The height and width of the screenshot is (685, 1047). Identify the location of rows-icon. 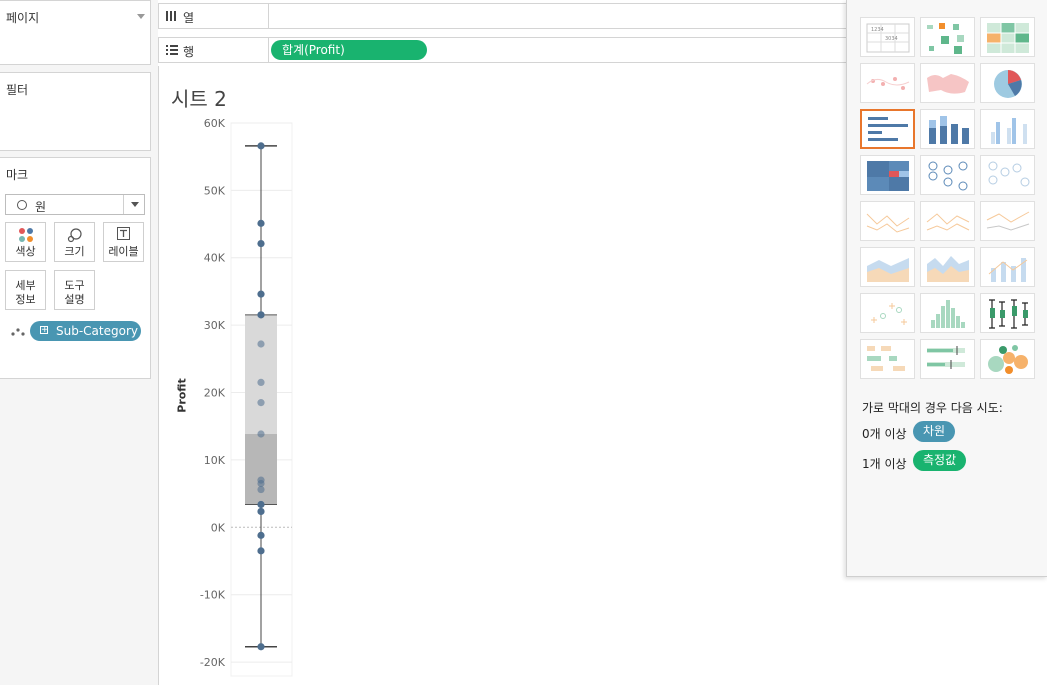
(172, 50).